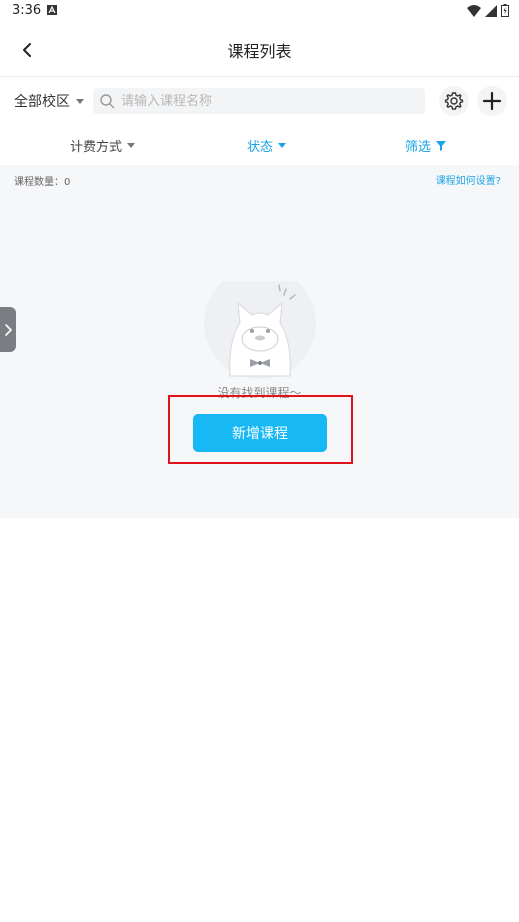 This screenshot has width=519, height=922. What do you see at coordinates (260, 147) in the screenshot?
I see `tab-status-label: 状态` at bounding box center [260, 147].